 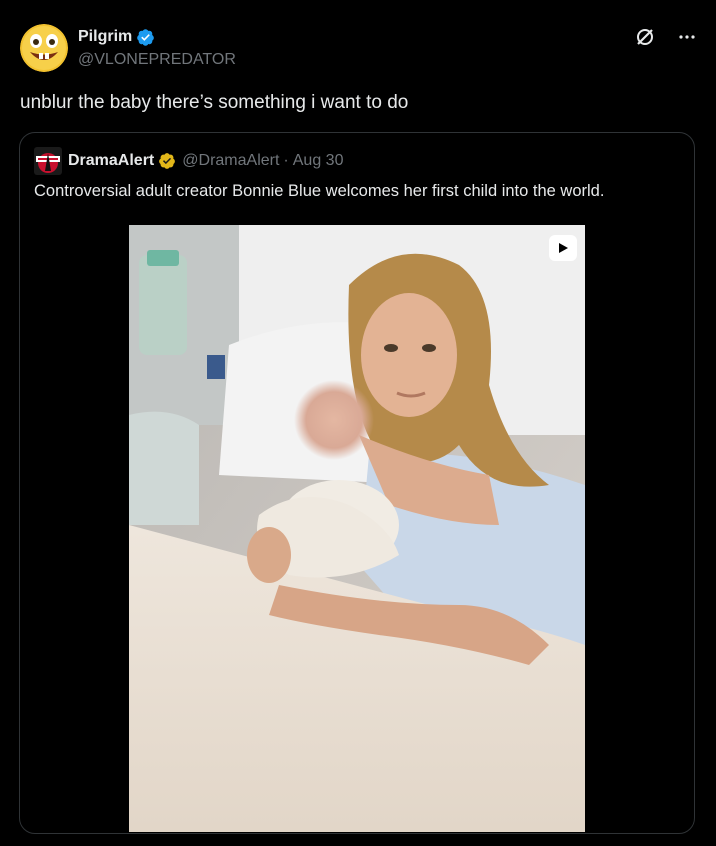 I want to click on grok-icon, so click(x=645, y=37).